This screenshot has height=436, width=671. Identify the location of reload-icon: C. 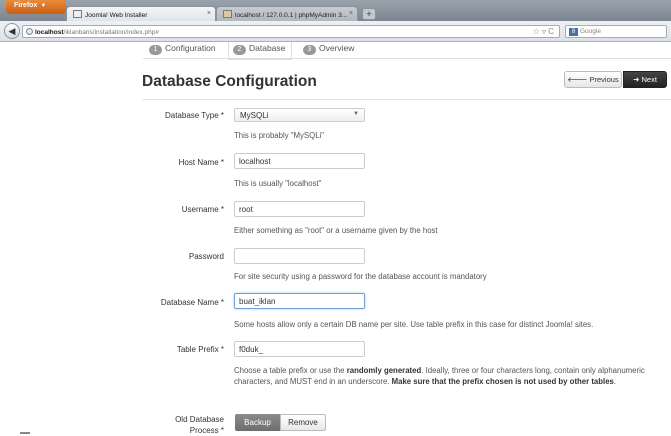
(551, 31).